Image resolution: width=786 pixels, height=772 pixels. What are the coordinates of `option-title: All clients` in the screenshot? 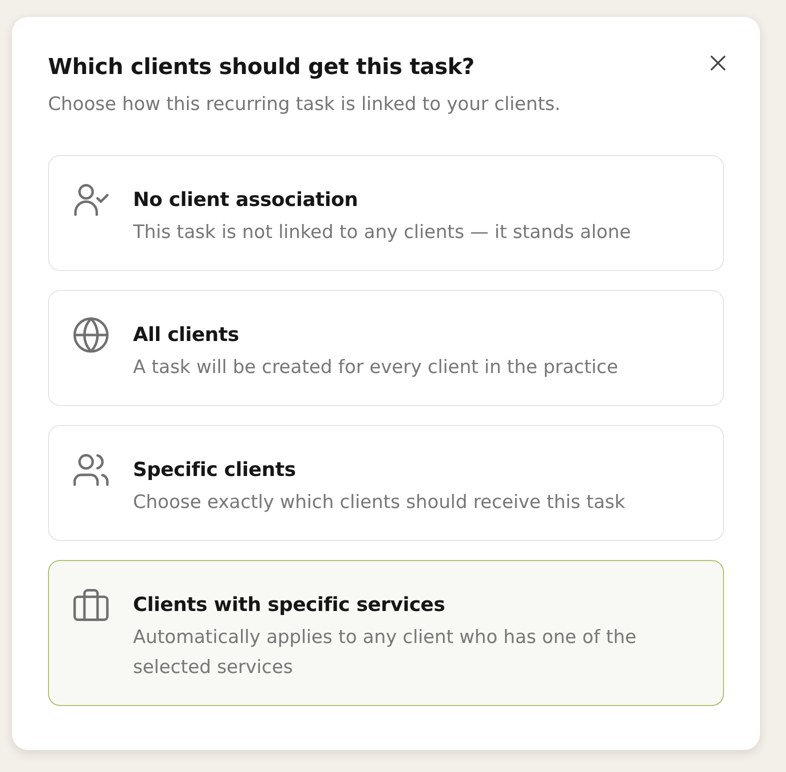 It's located at (186, 335).